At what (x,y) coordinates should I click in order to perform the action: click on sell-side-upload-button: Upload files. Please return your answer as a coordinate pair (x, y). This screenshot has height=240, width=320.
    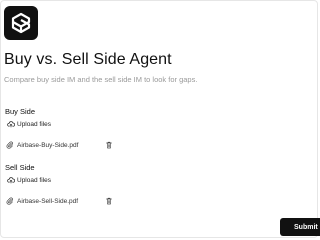
    Looking at the image, I should click on (29, 180).